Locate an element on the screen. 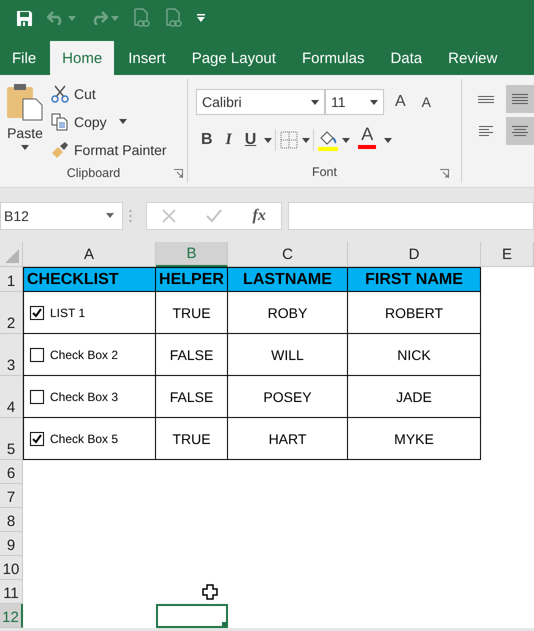 The width and height of the screenshot is (534, 631). ribbon-tab: Review is located at coordinates (473, 58).